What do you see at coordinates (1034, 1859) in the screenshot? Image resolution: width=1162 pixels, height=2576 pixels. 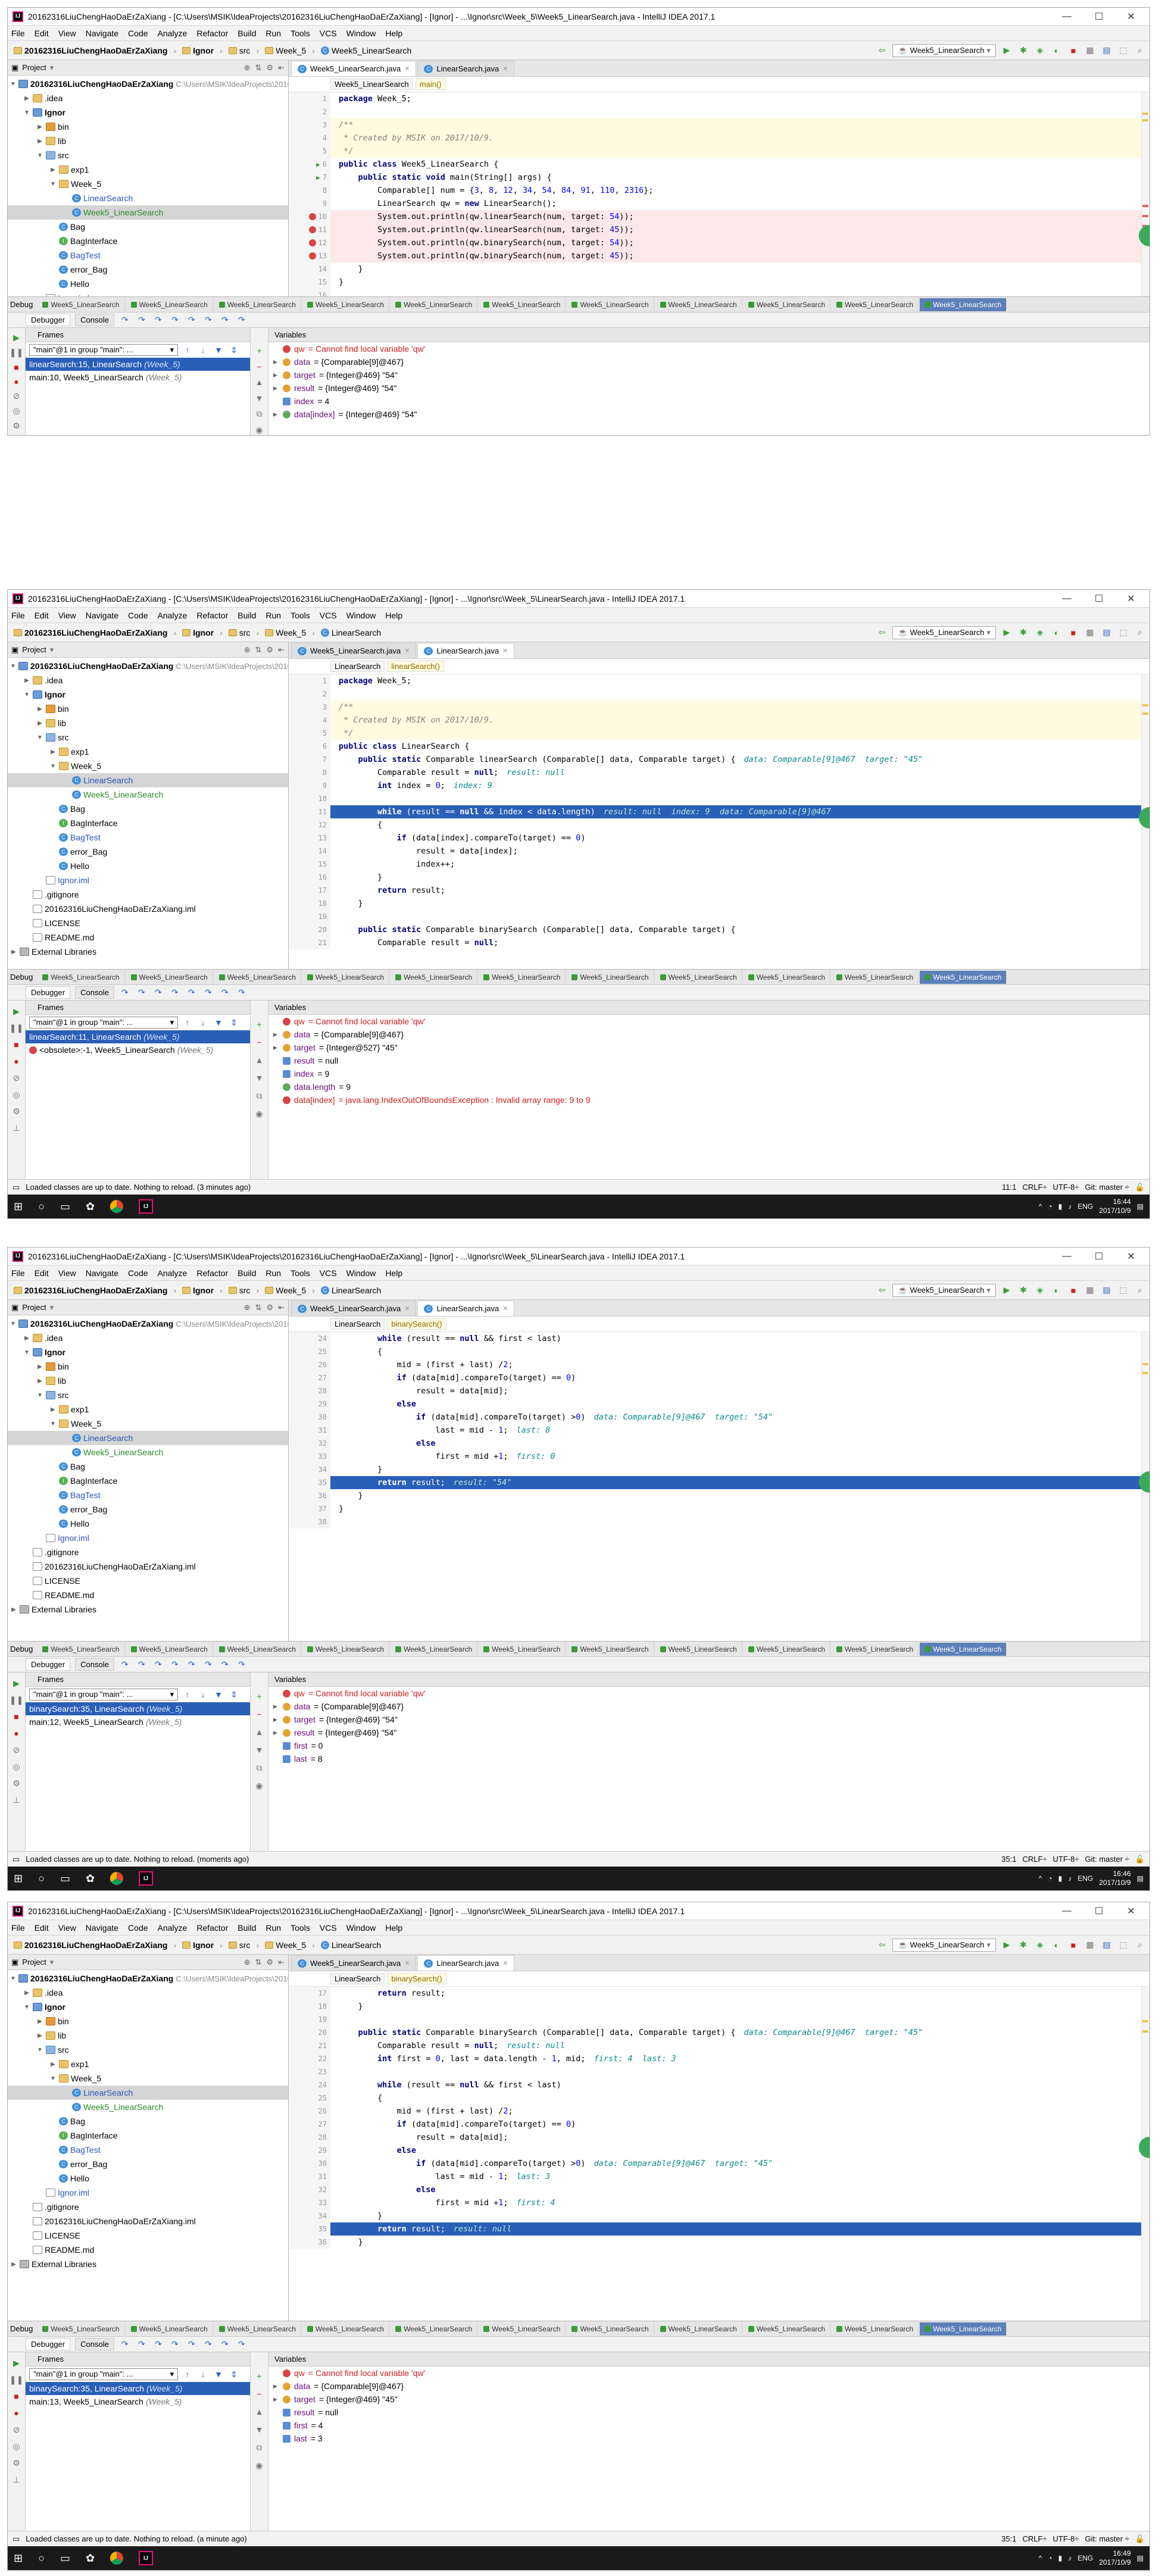 I see `status-item: CRLF÷` at bounding box center [1034, 1859].